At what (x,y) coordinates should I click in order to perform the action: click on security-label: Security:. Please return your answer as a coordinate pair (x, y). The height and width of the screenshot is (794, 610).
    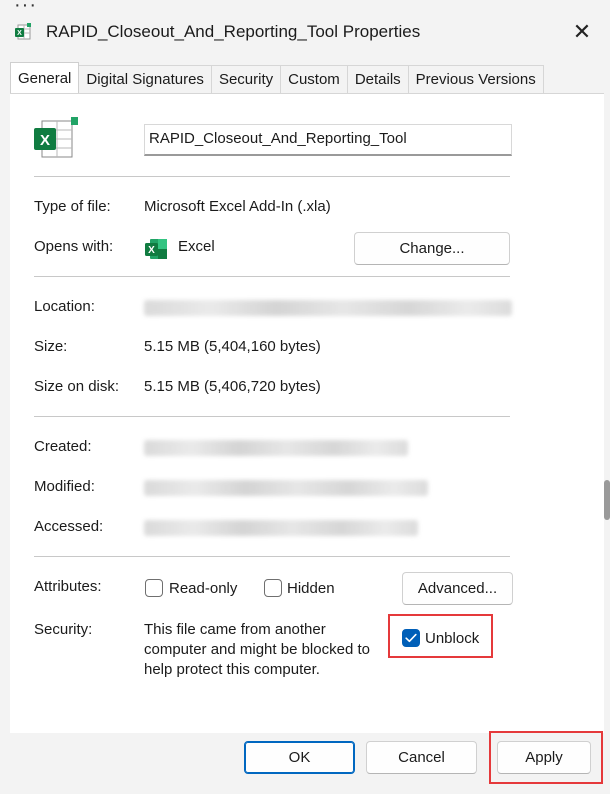
    Looking at the image, I should click on (63, 629).